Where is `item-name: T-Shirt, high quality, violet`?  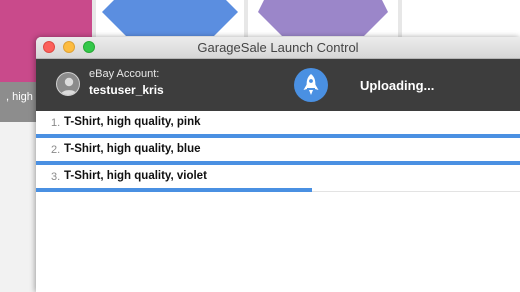 item-name: T-Shirt, high quality, violet is located at coordinates (135, 176).